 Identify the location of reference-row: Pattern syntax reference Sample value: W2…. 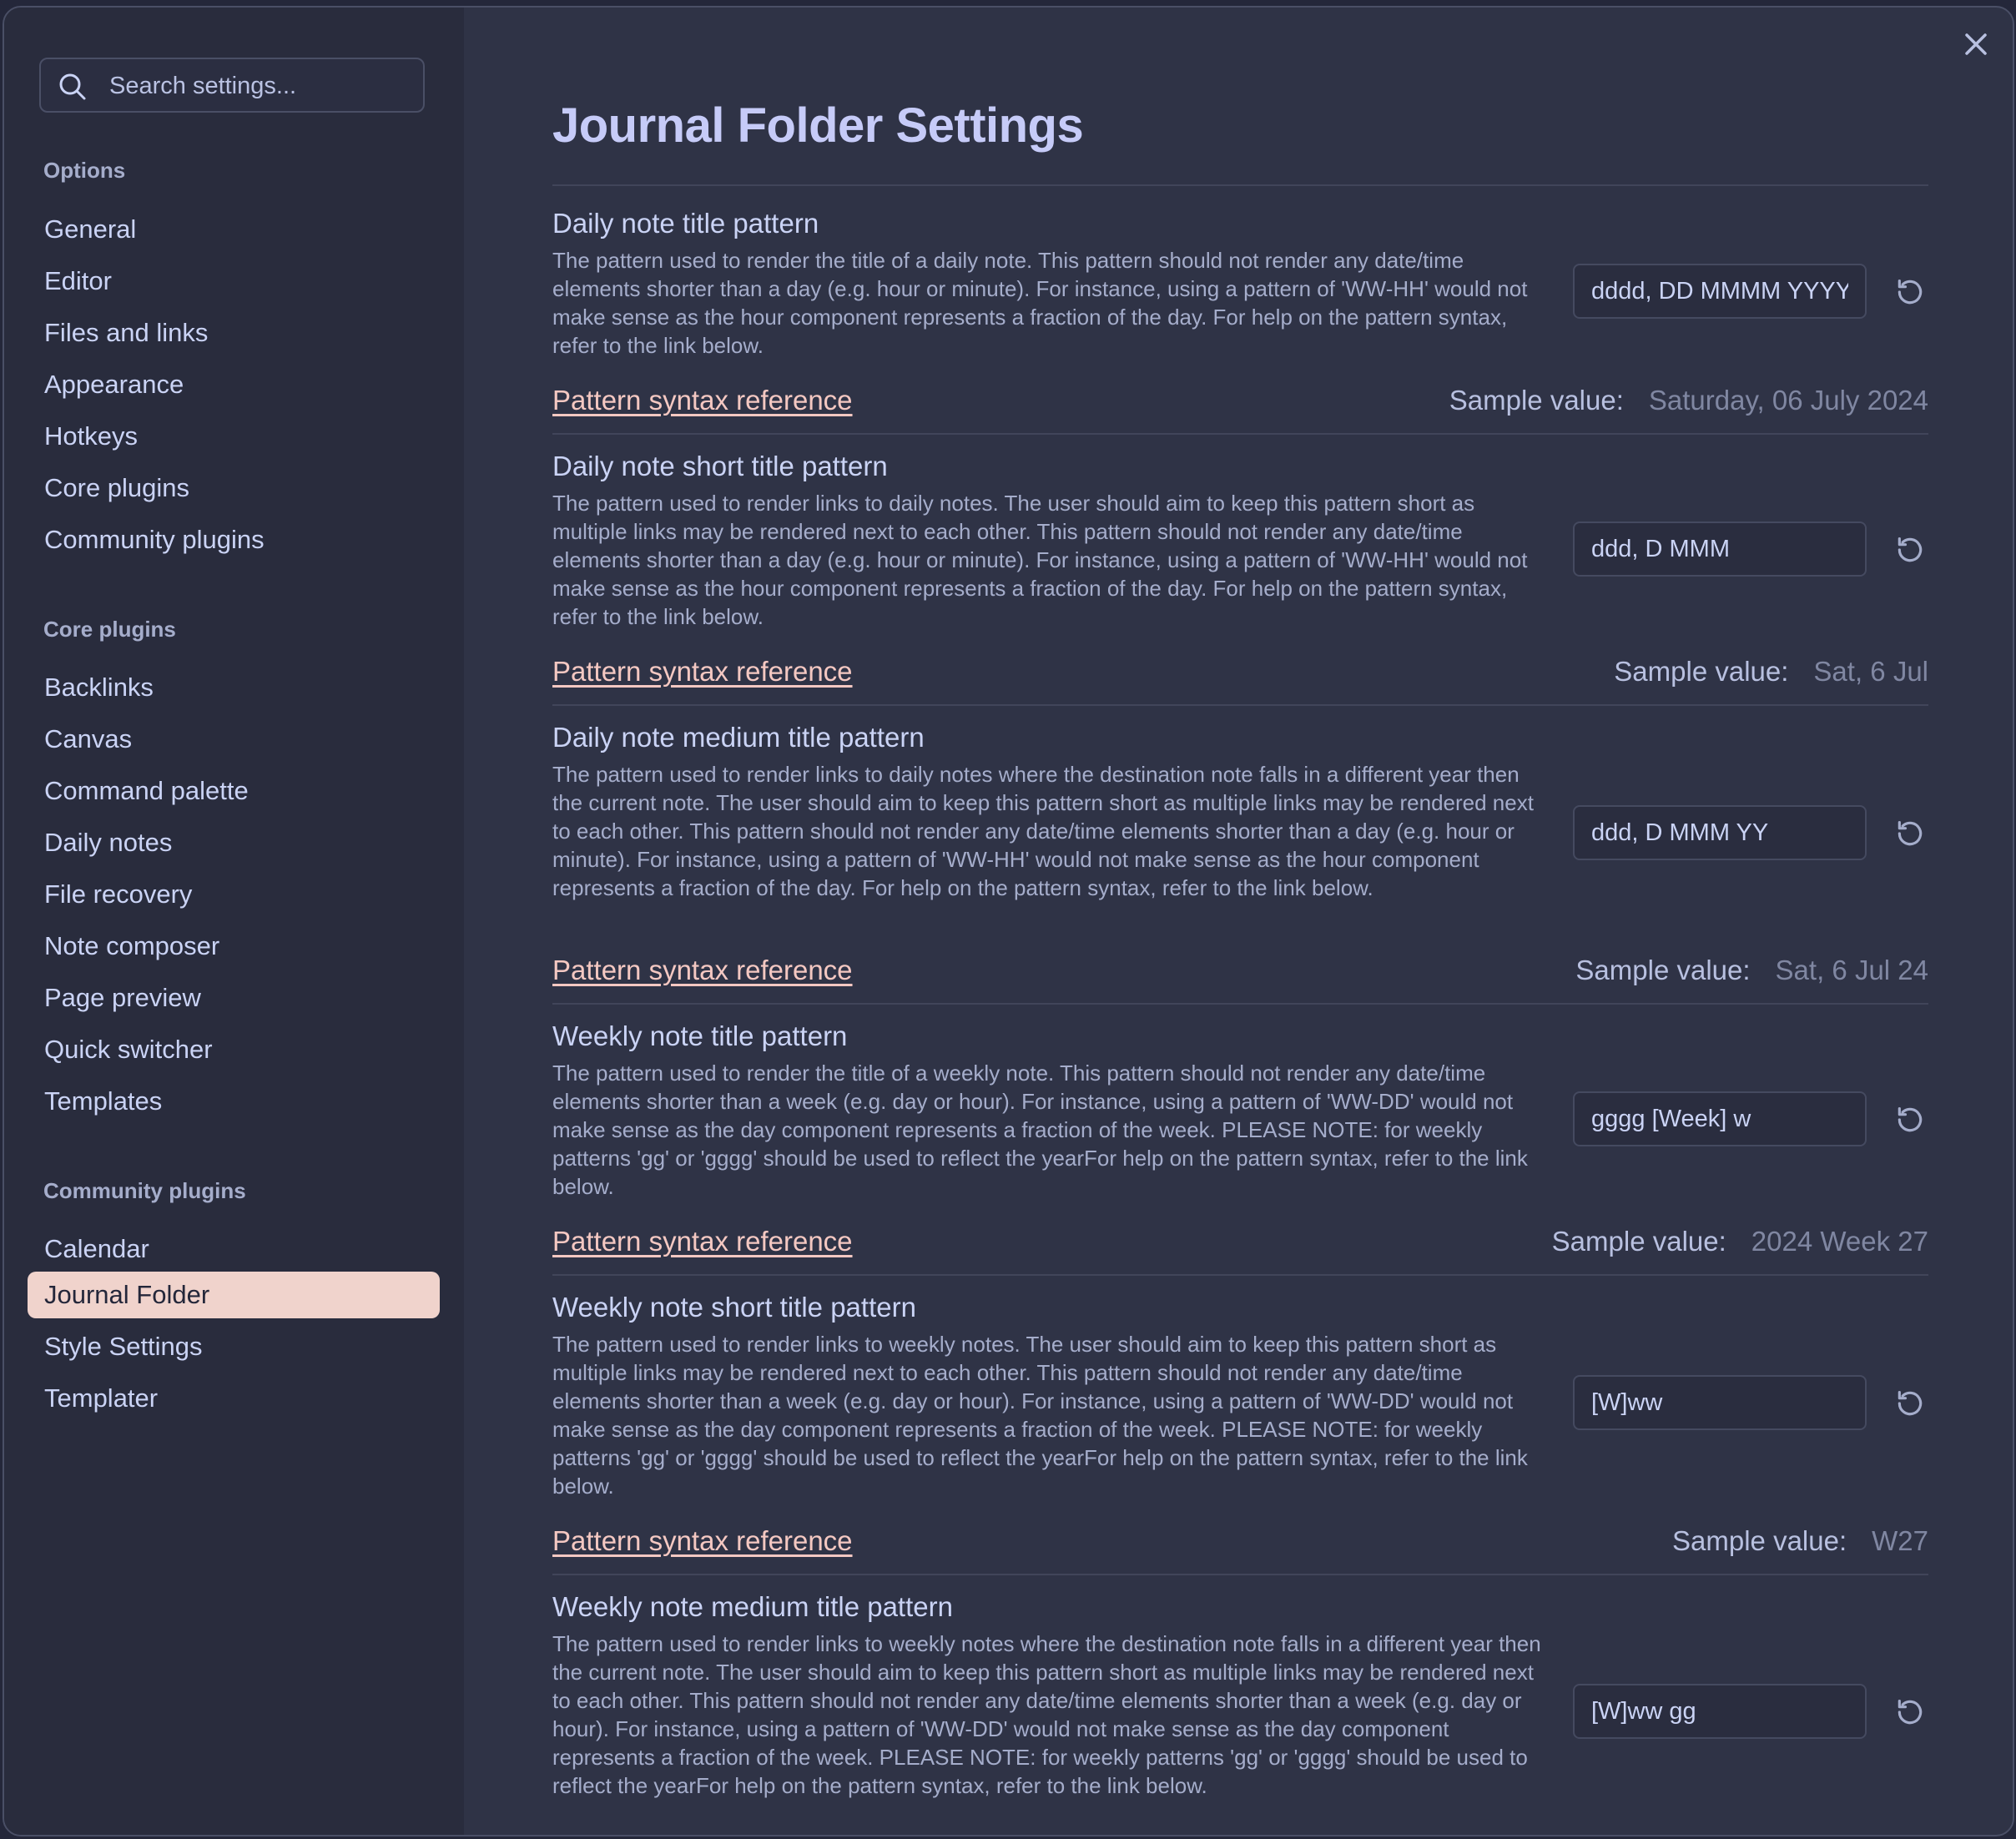
(1240, 1550).